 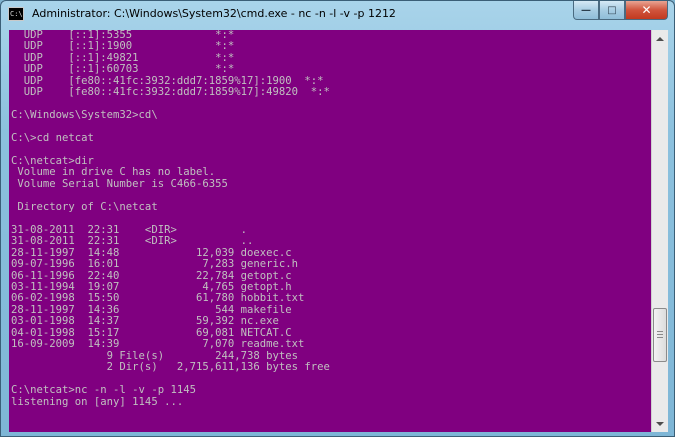 What do you see at coordinates (151, 309) in the screenshot?
I see `console-line: 28-11-1997 14:36 544 makefile` at bounding box center [151, 309].